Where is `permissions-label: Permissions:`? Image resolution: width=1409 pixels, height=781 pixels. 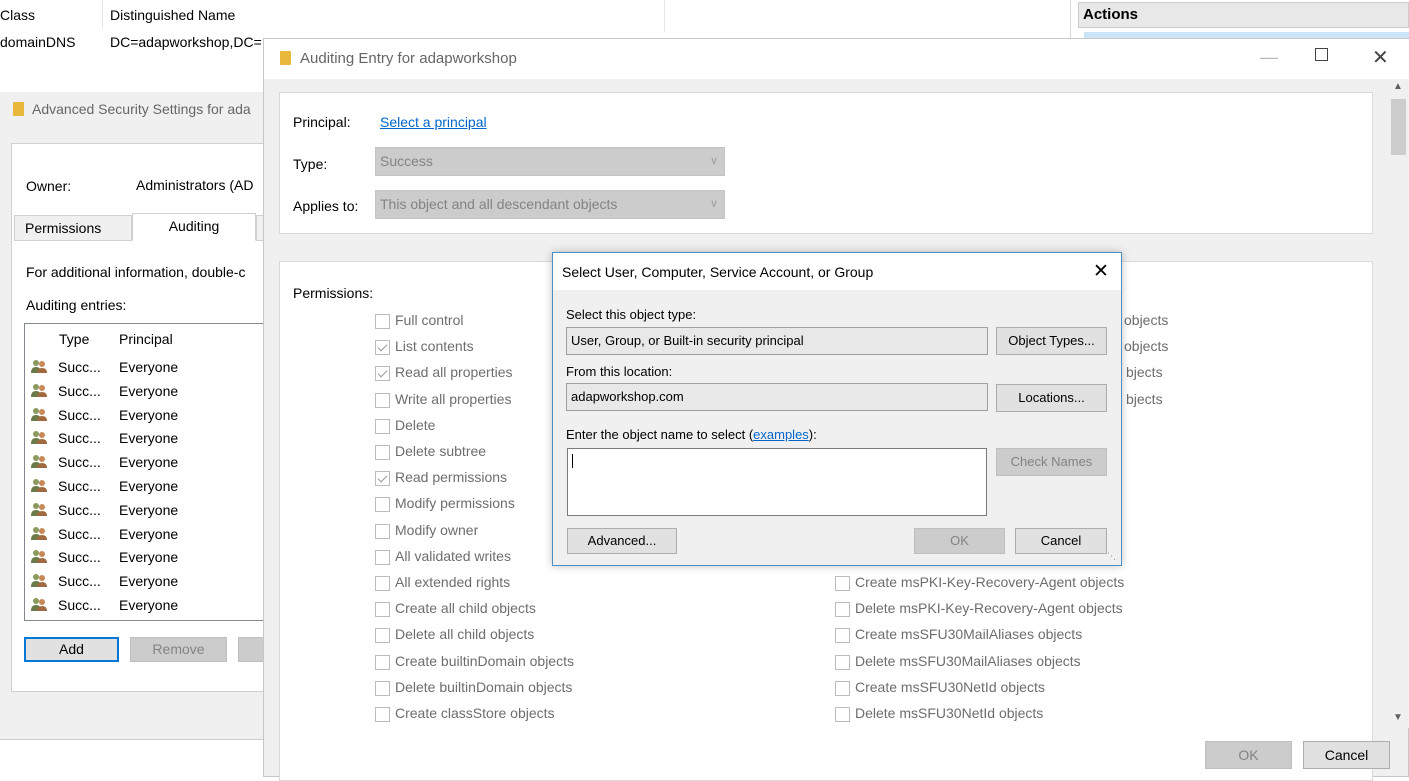 permissions-label: Permissions: is located at coordinates (333, 293).